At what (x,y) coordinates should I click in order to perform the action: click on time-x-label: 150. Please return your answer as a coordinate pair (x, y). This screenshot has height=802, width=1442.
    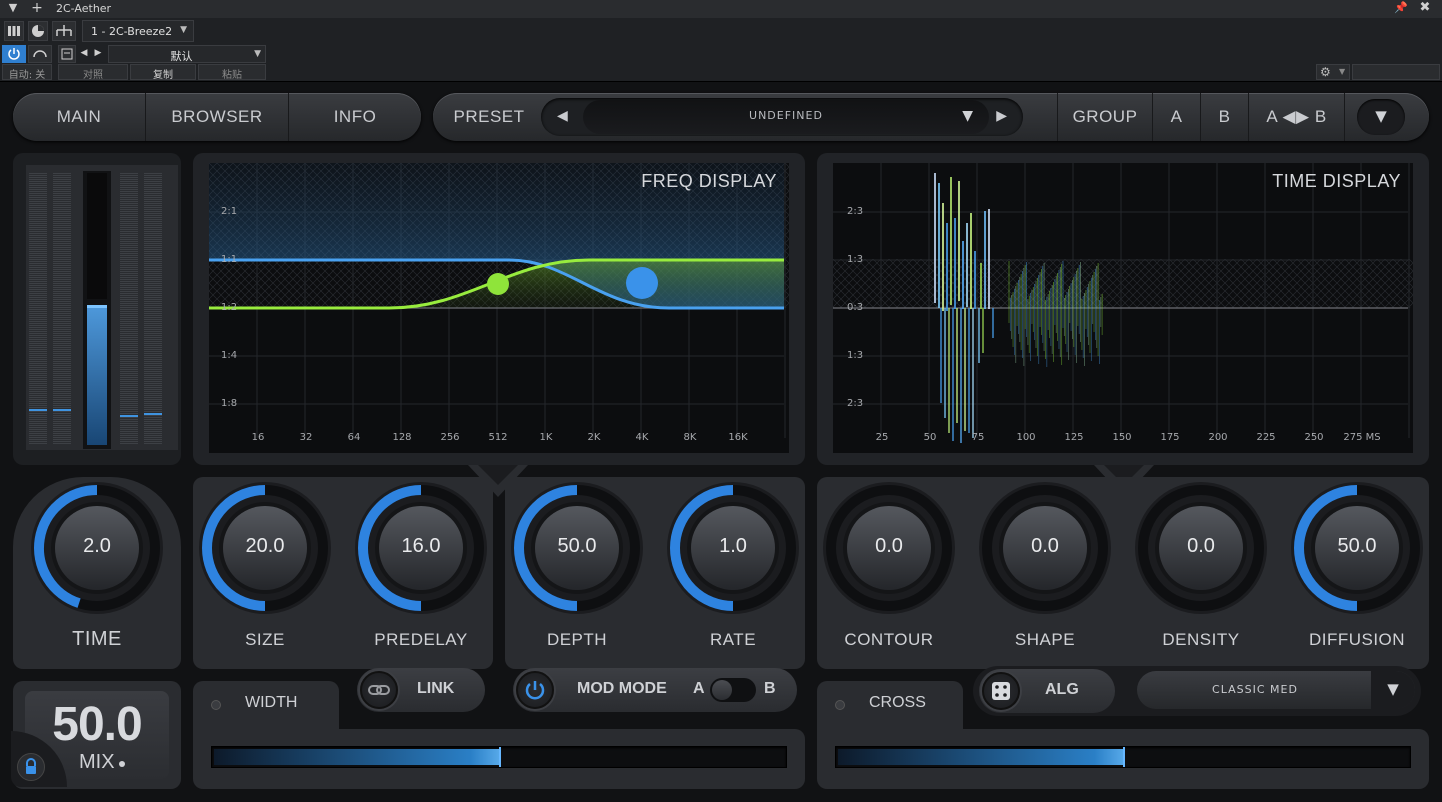
    Looking at the image, I should click on (1122, 437).